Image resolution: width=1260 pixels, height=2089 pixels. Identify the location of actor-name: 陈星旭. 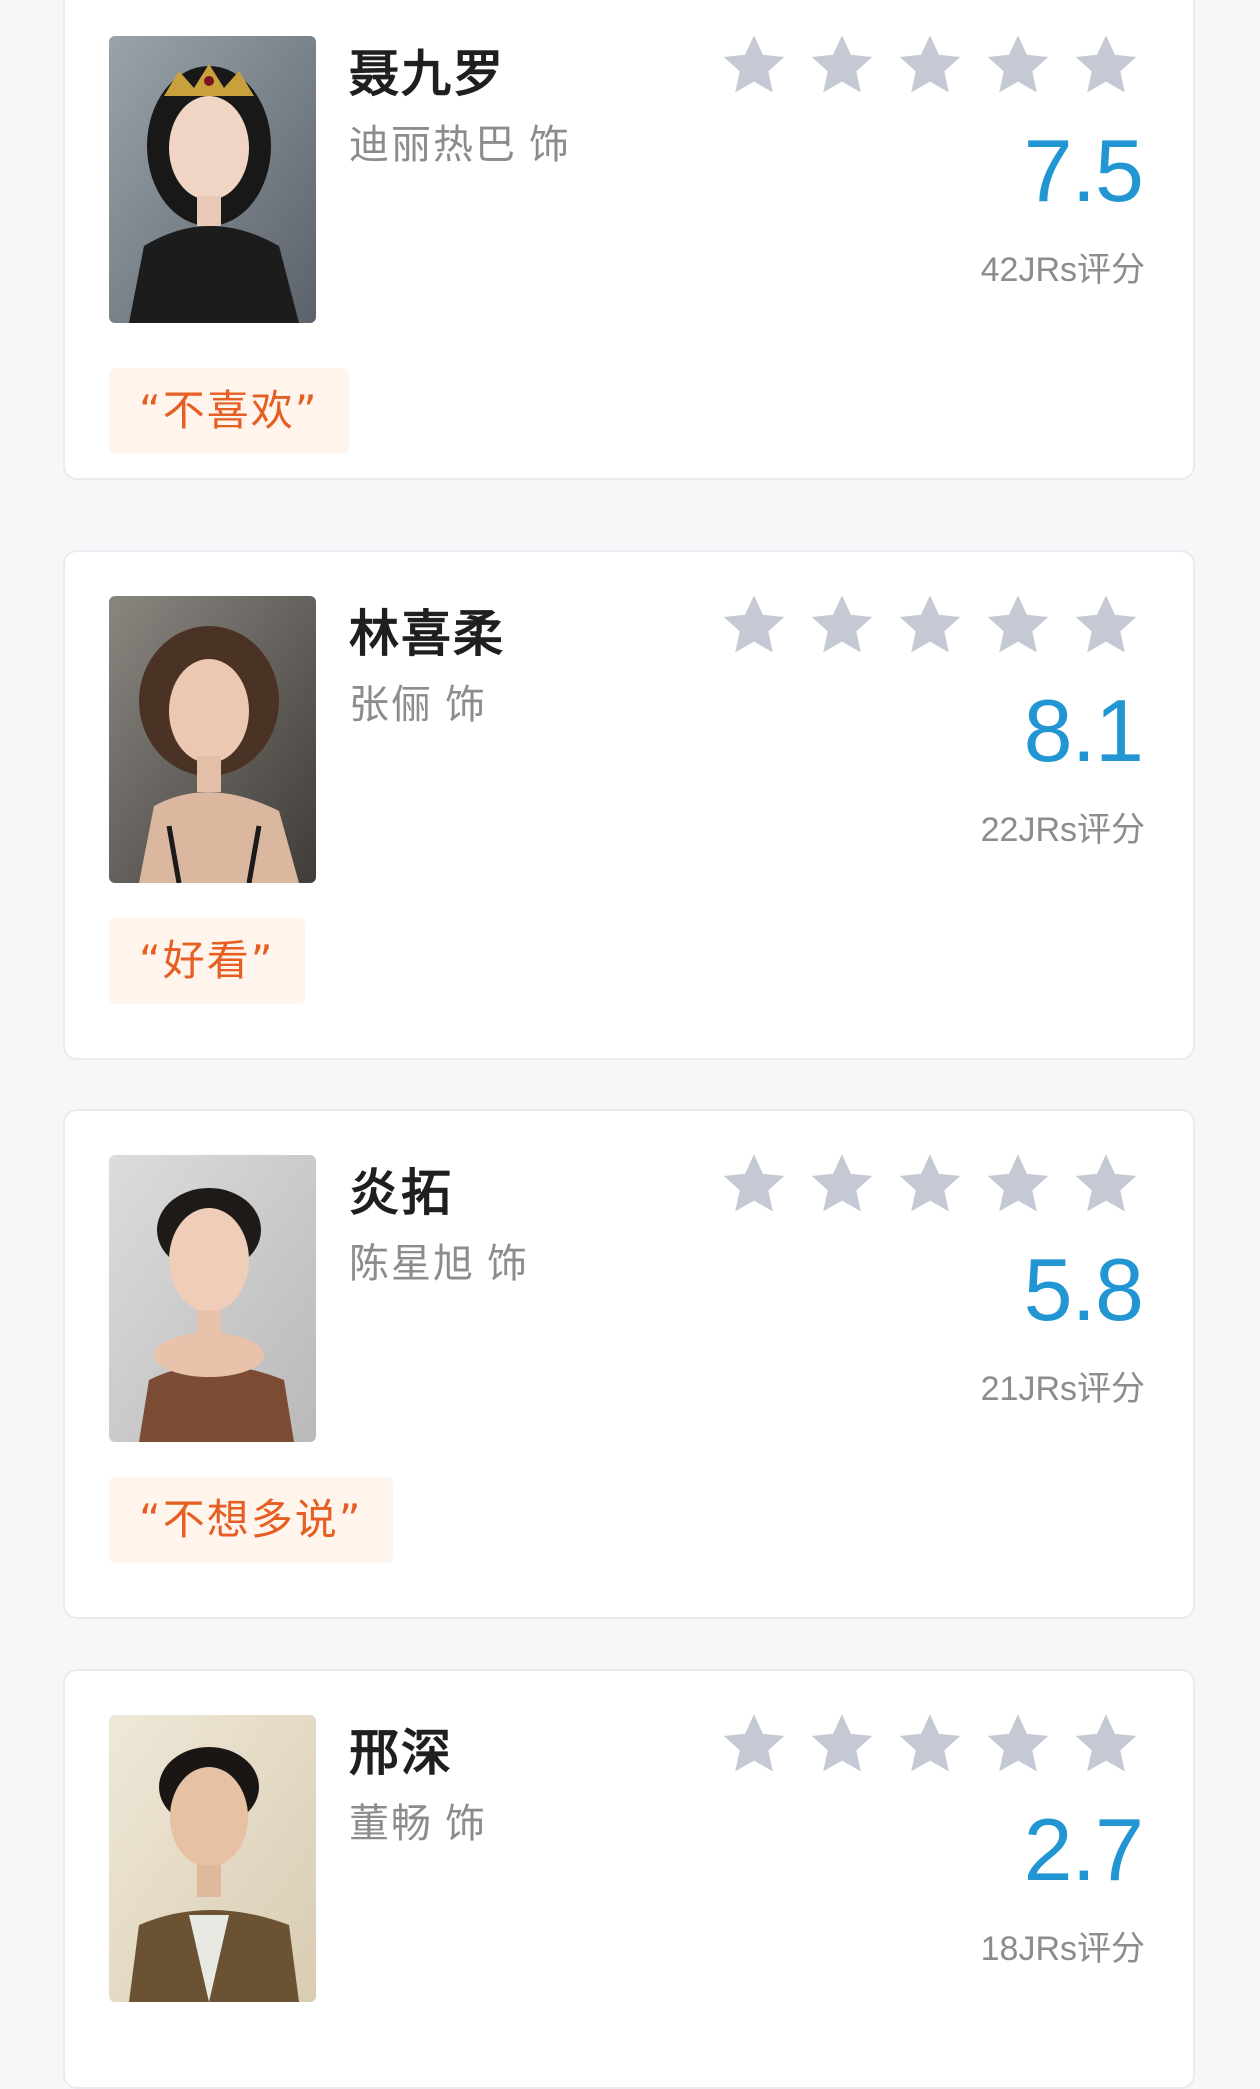
(412, 1264).